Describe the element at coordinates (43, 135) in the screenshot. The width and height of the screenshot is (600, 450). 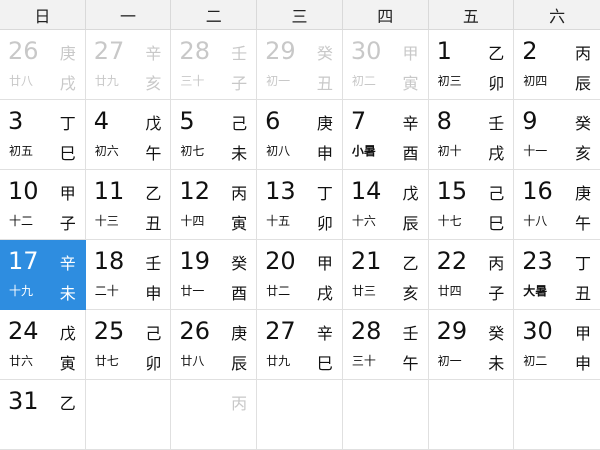
I see `day-cell: 3 丁巳 初五` at that location.